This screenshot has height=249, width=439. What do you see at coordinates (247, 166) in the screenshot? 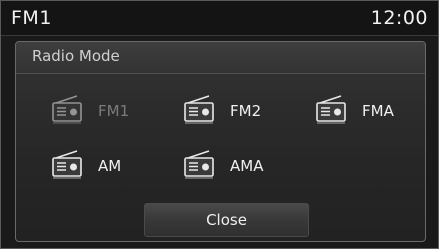
I see `mode-label: AMA` at bounding box center [247, 166].